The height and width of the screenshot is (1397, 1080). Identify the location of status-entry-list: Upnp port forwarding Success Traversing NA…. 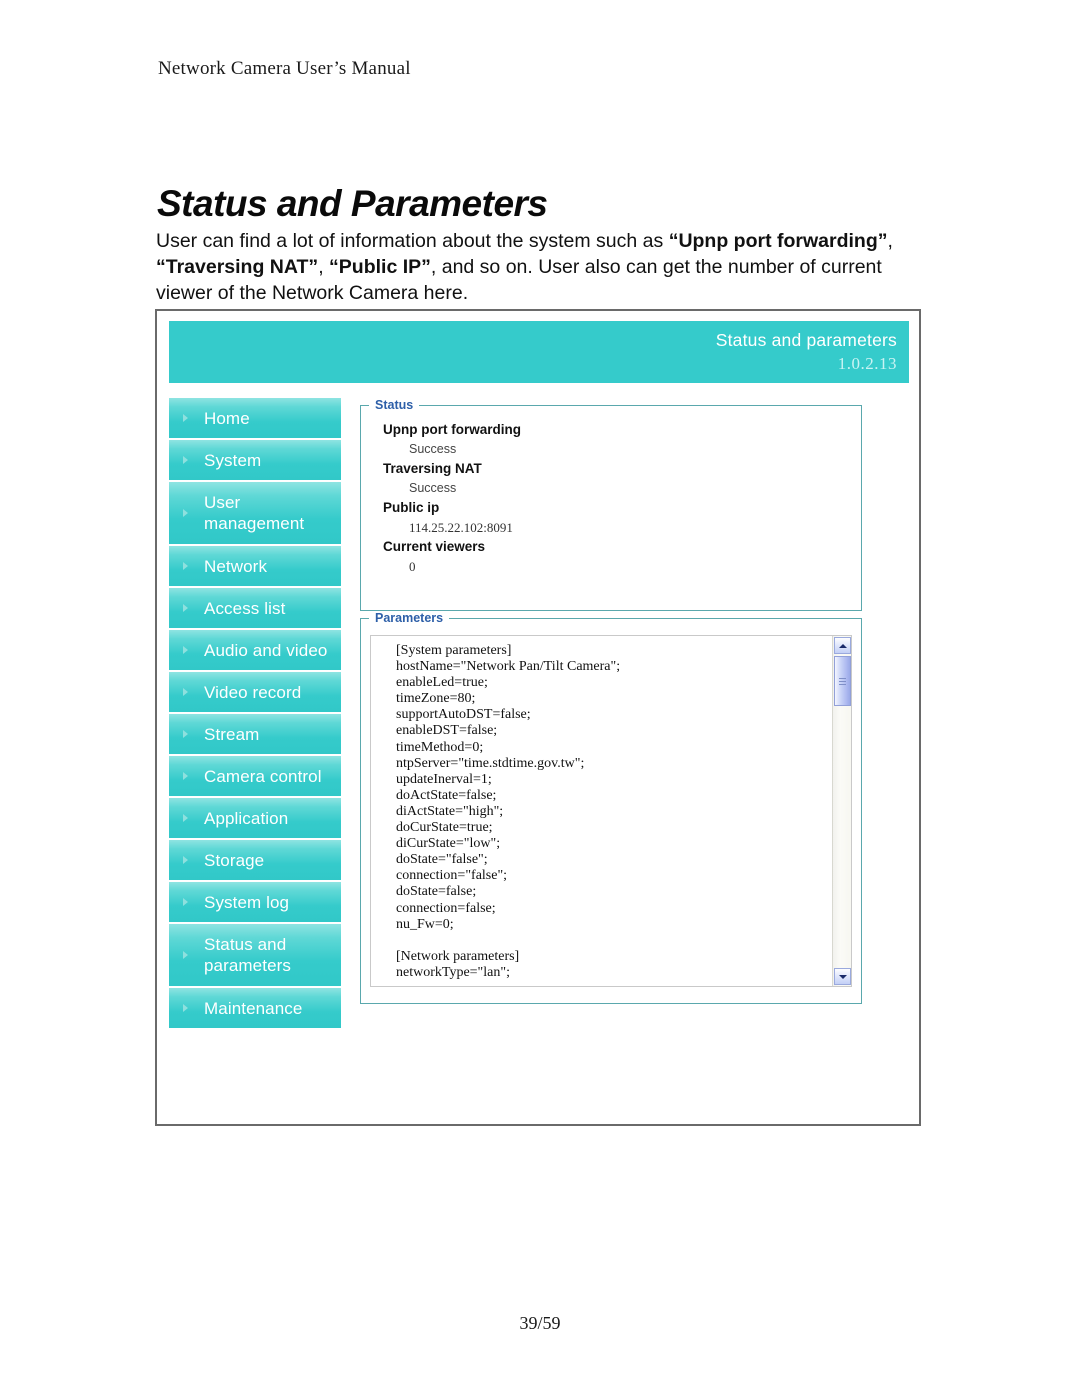
(611, 494).